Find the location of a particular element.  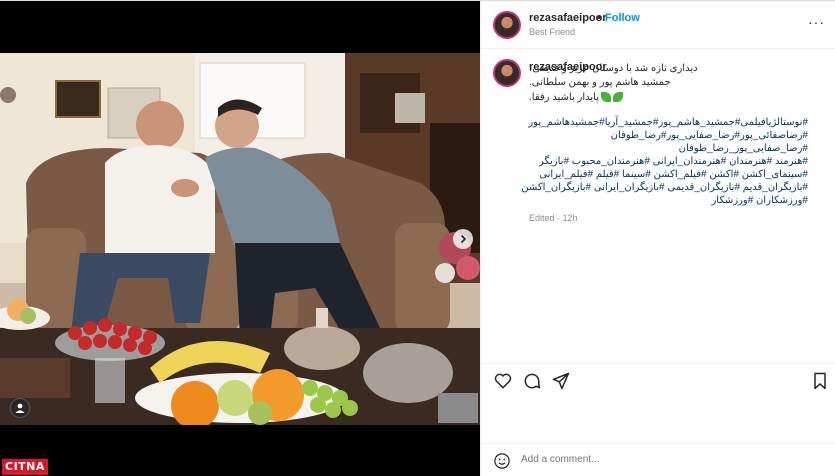

heart-icon is located at coordinates (503, 381).